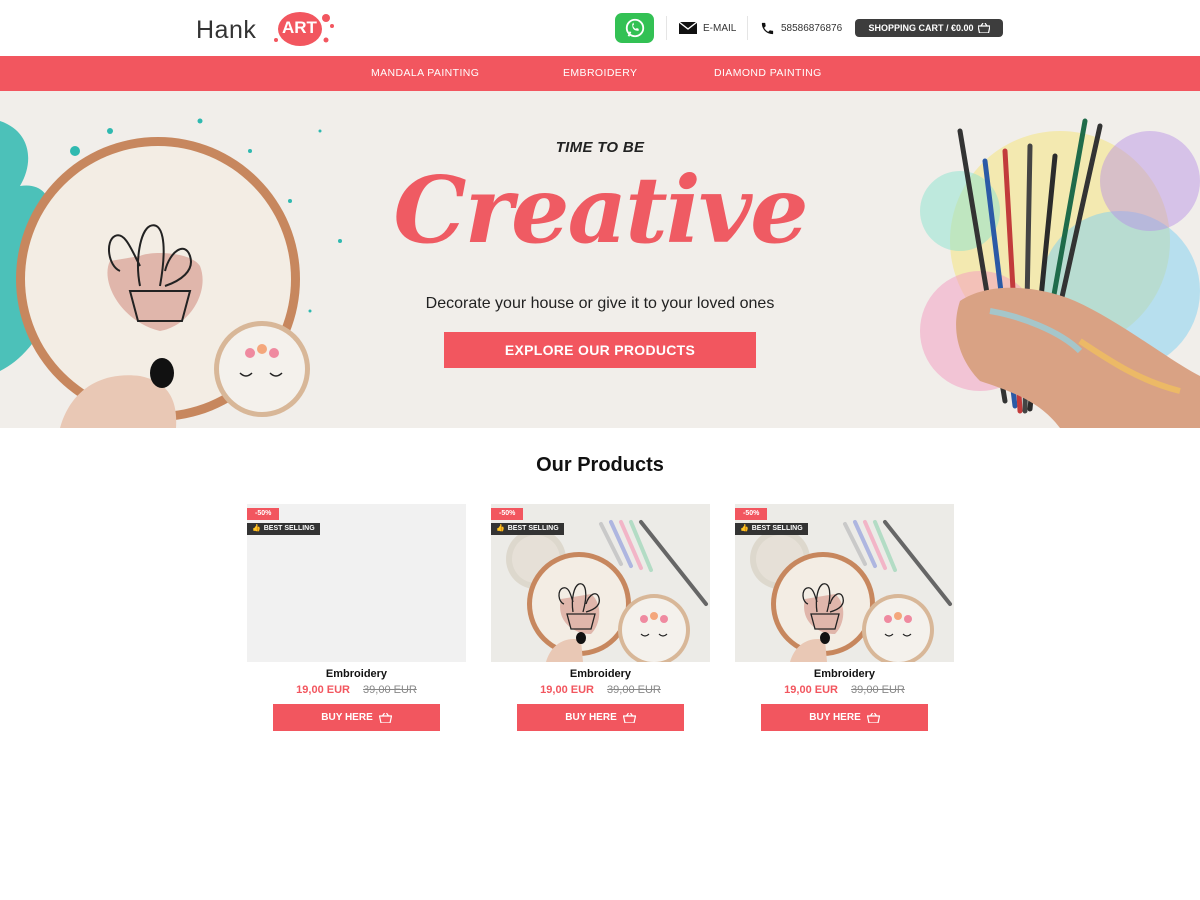  I want to click on products-section-title: Our Products, so click(600, 465).